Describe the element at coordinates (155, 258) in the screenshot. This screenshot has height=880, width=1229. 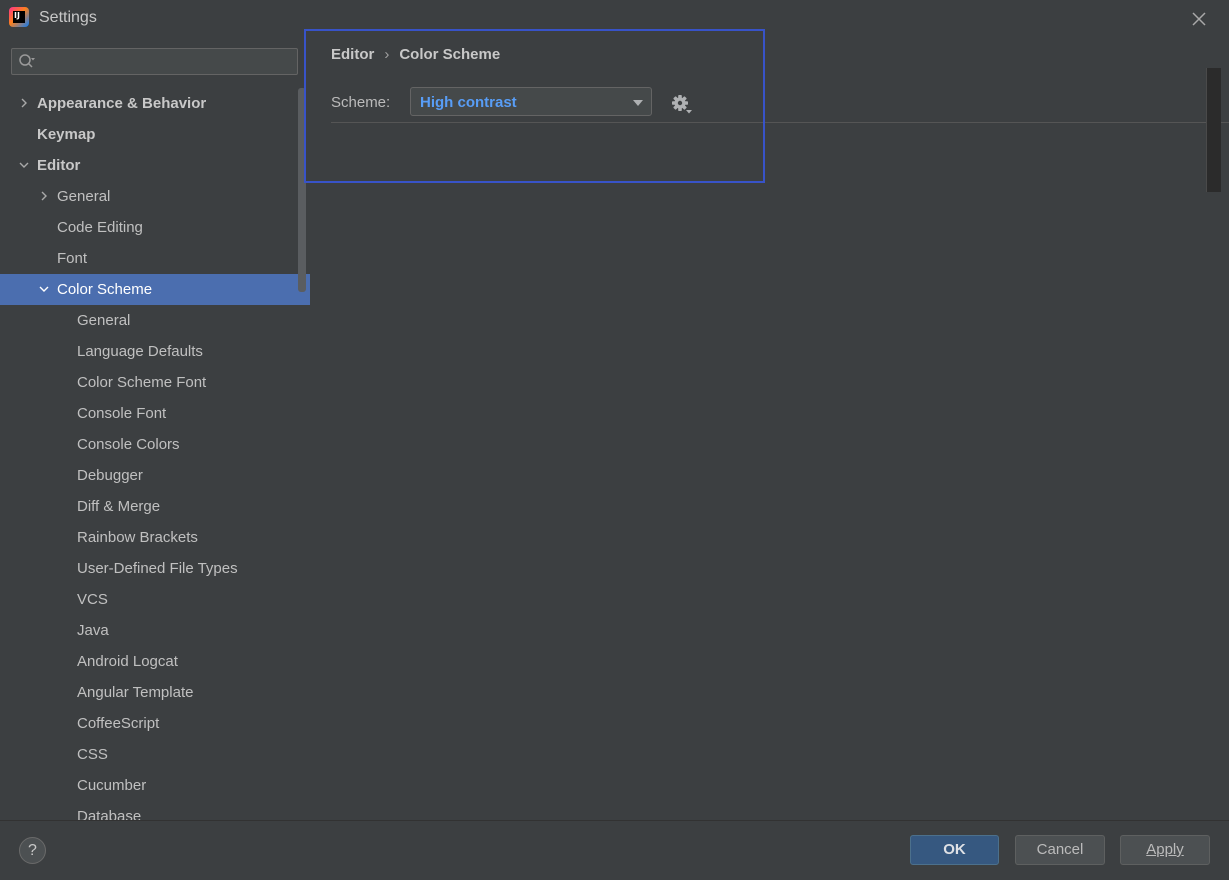
I see `sidebar-item-font: Font` at that location.